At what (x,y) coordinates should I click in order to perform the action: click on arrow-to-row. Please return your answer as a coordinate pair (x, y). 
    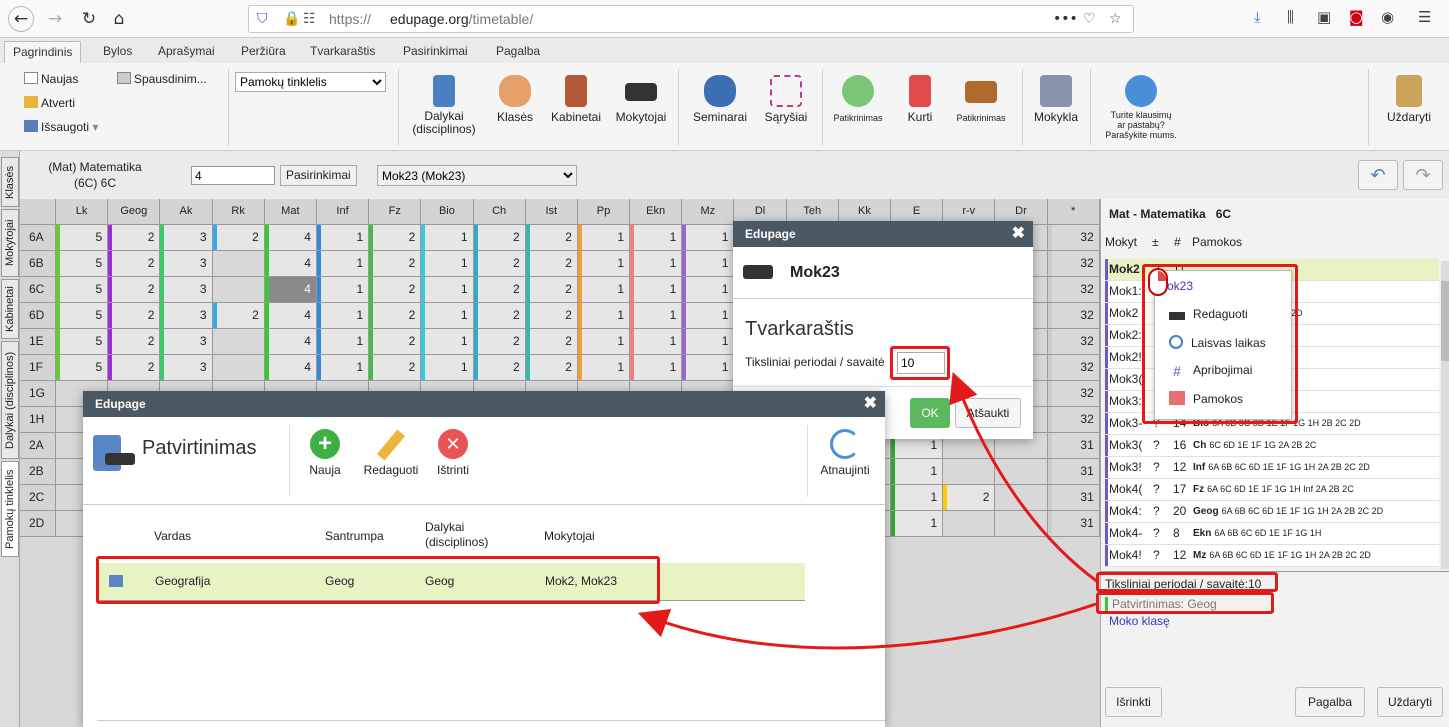
    Looking at the image, I should click on (867, 626).